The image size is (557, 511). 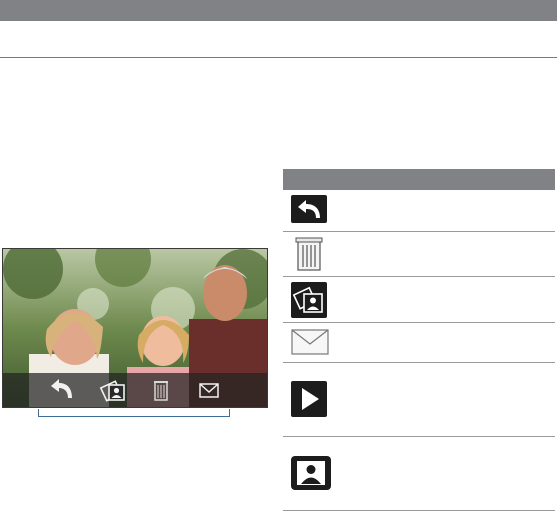 I want to click on contact-picture-icon, so click(x=311, y=473).